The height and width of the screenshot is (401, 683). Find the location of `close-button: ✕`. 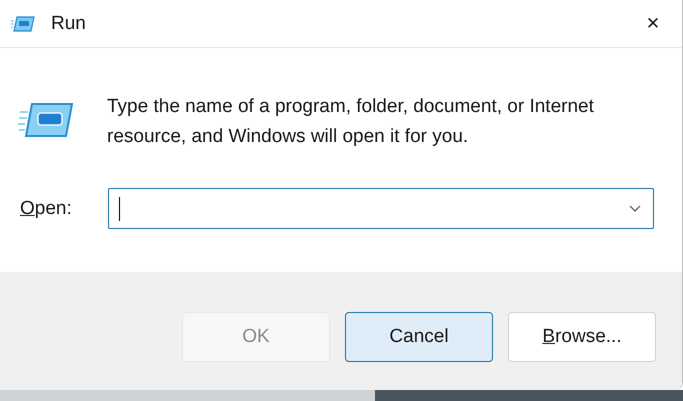

close-button: ✕ is located at coordinates (653, 23).